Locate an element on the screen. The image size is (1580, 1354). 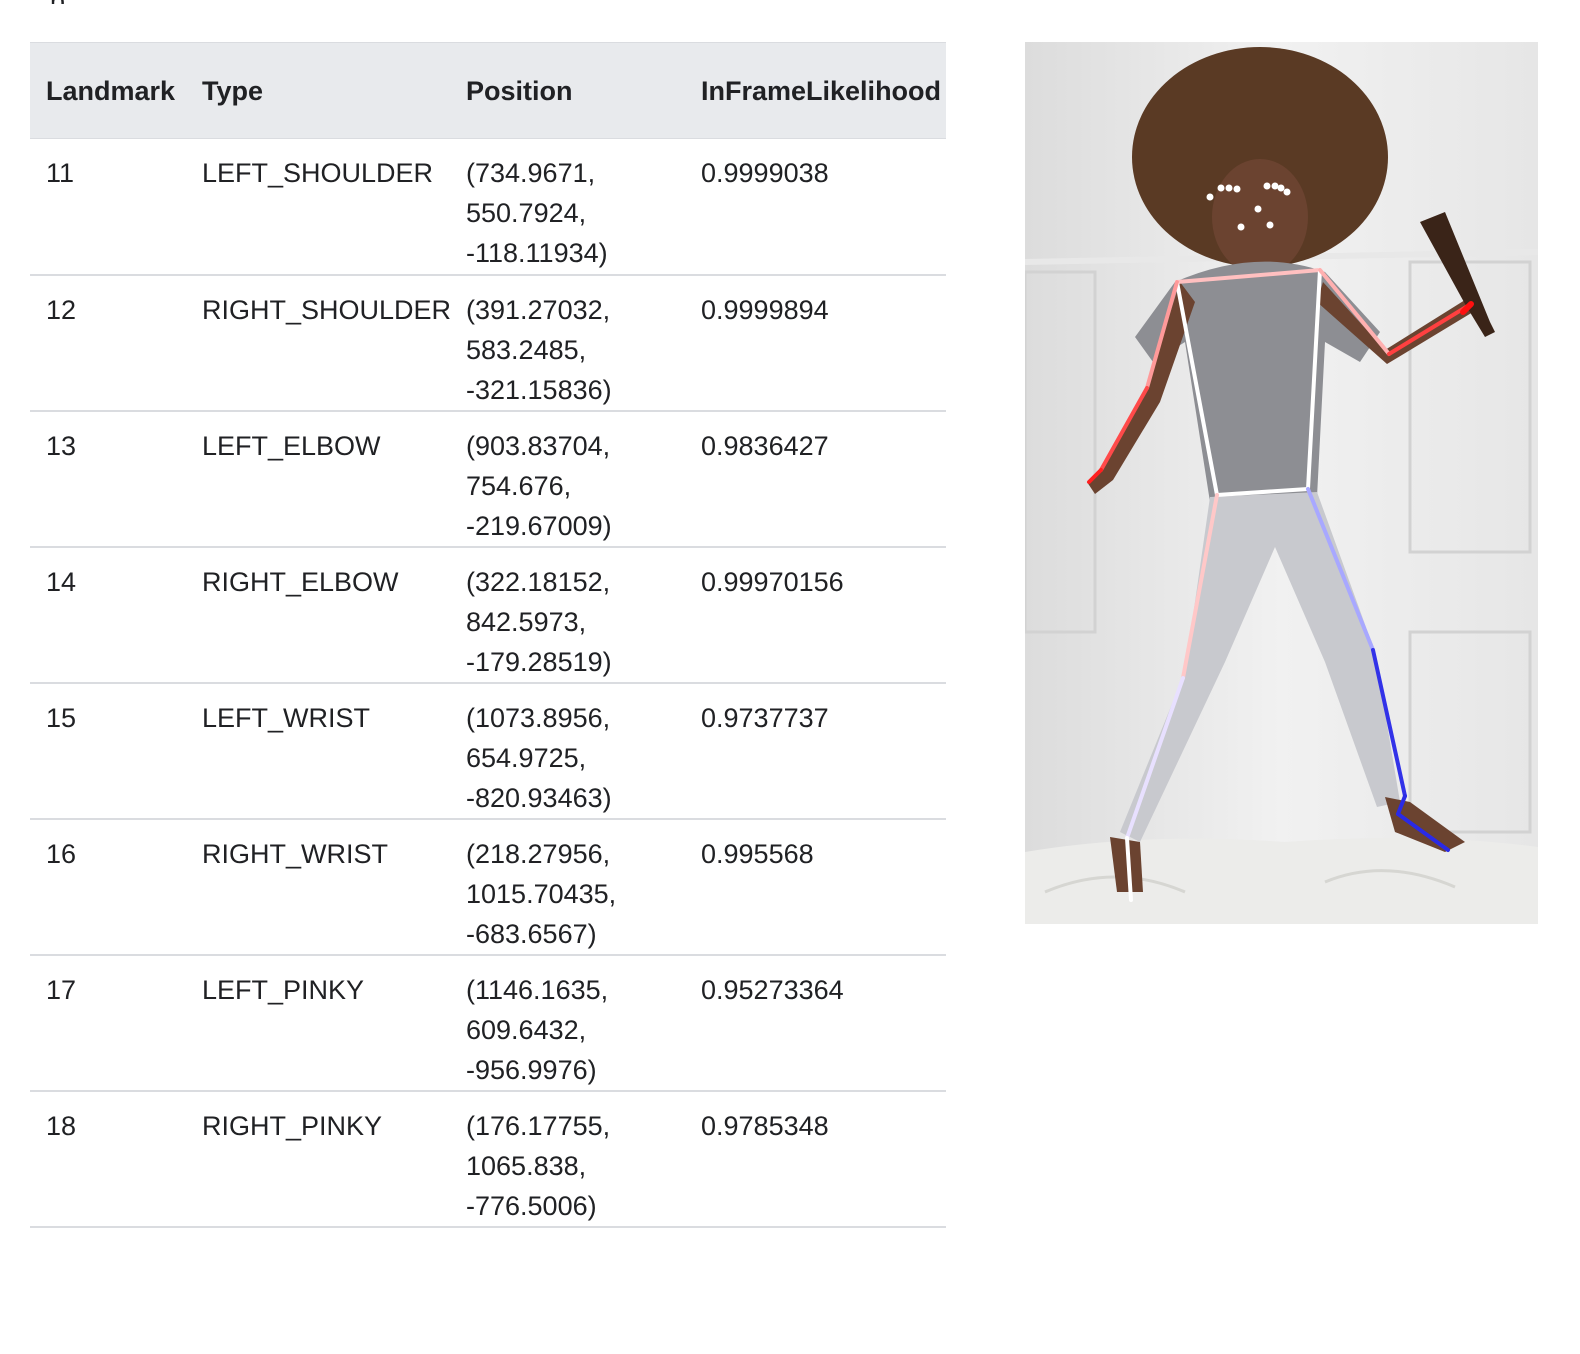
position-cell: (1073.8956, 654.9725, -820.93463) is located at coordinates (567, 751).